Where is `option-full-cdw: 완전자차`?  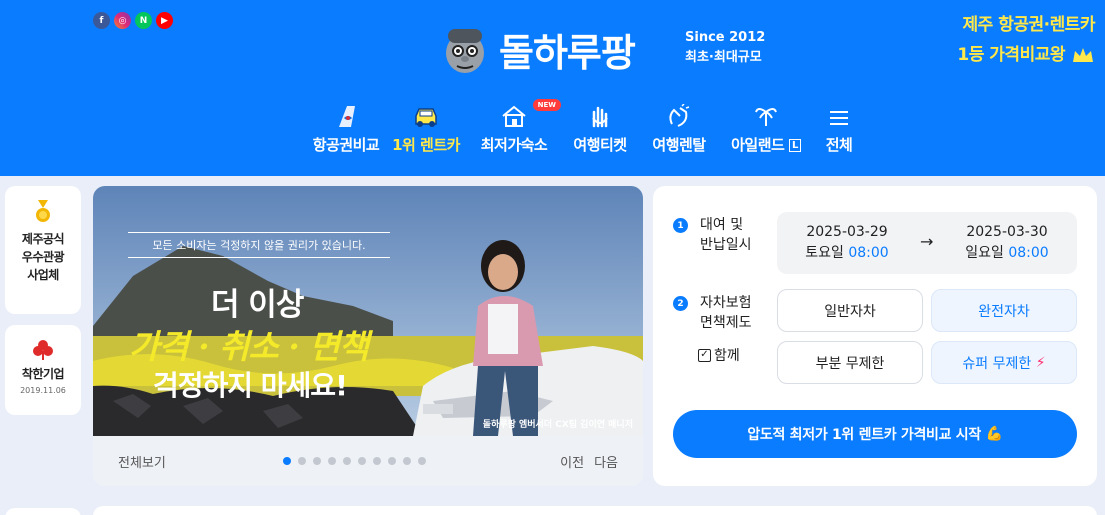
option-full-cdw: 완전자차 is located at coordinates (1004, 310).